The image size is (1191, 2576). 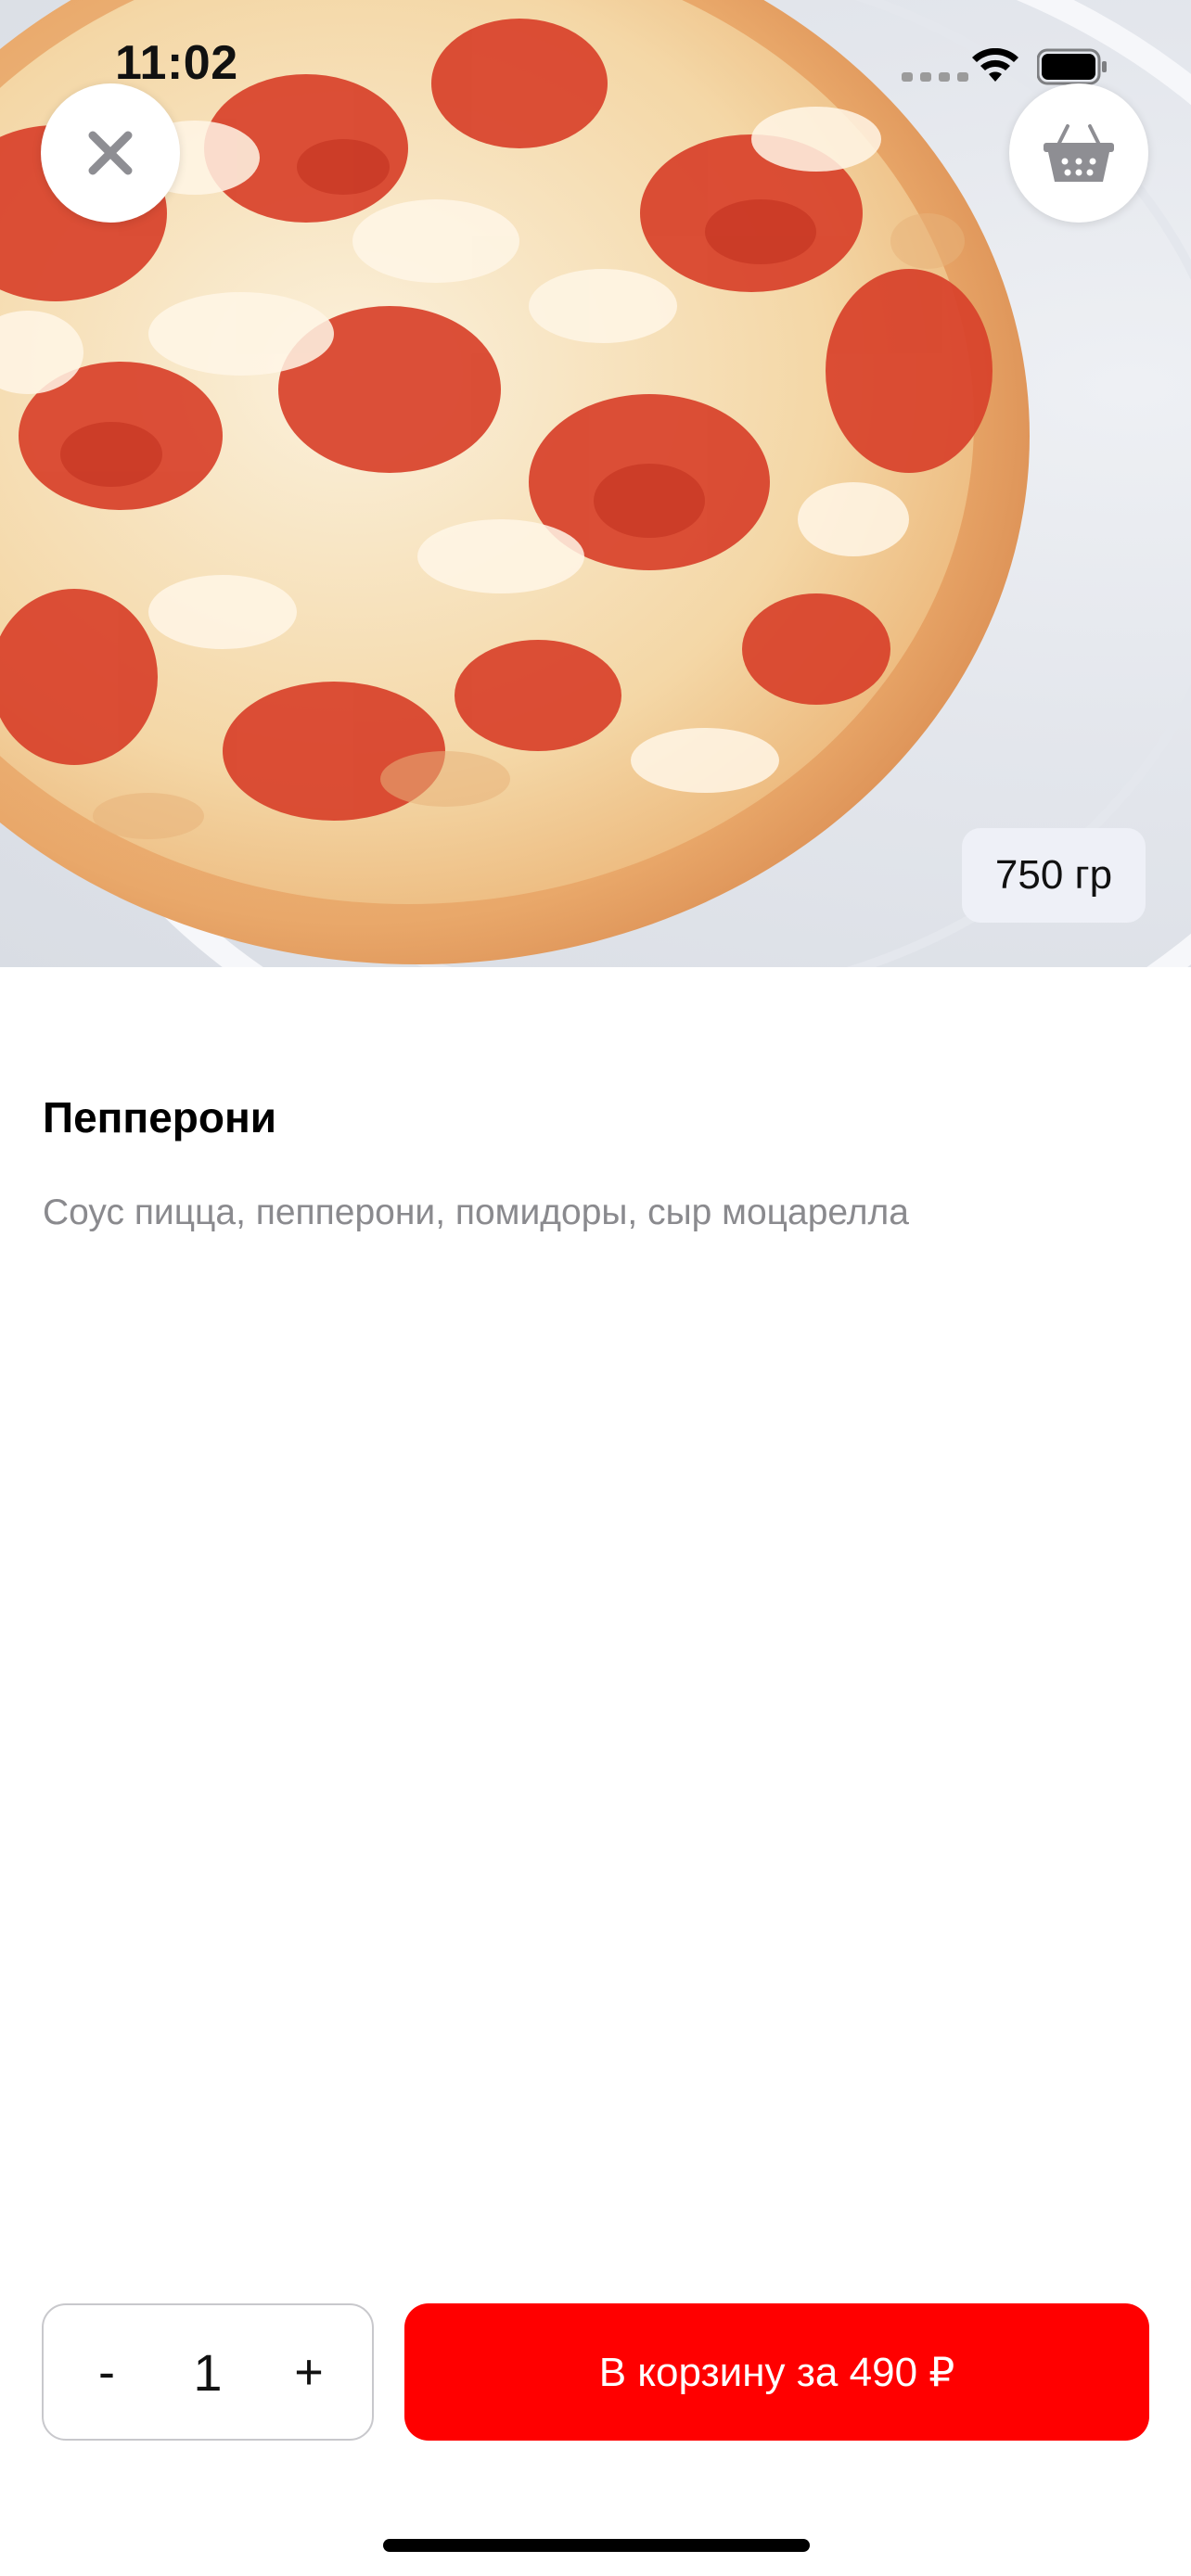 What do you see at coordinates (995, 65) in the screenshot?
I see `wifi-icon` at bounding box center [995, 65].